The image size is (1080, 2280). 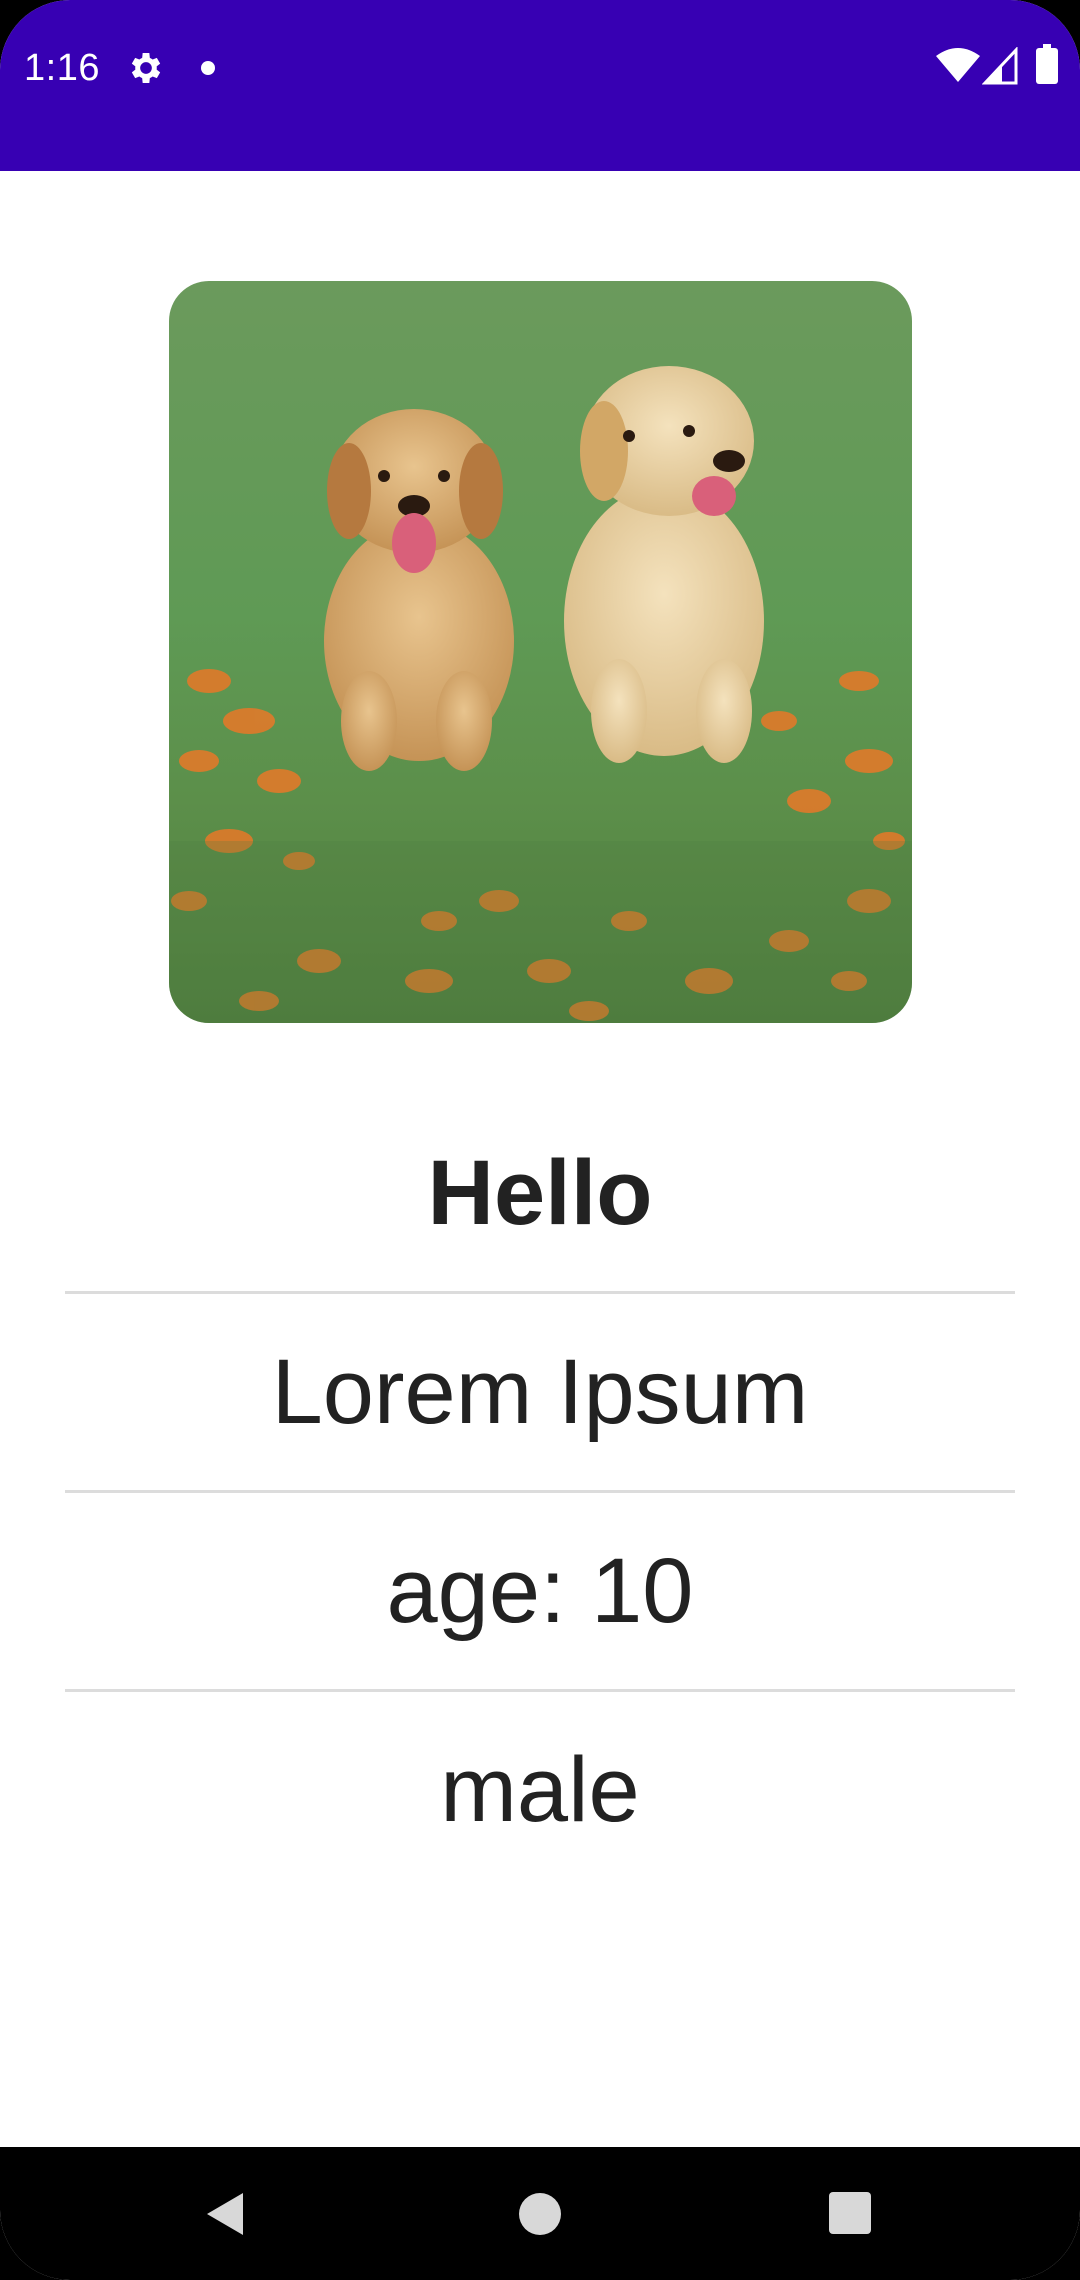 I want to click on gender-text: male, so click(x=540, y=1789).